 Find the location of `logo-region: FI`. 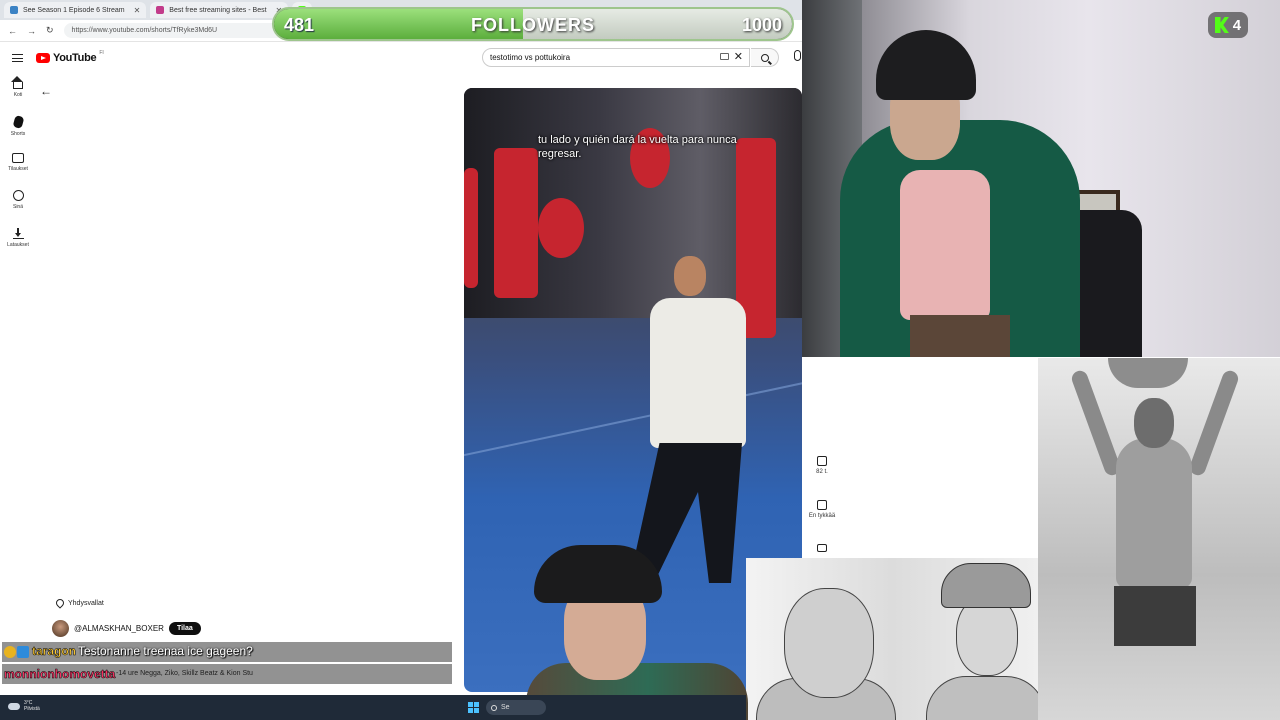

logo-region: FI is located at coordinates (101, 53).